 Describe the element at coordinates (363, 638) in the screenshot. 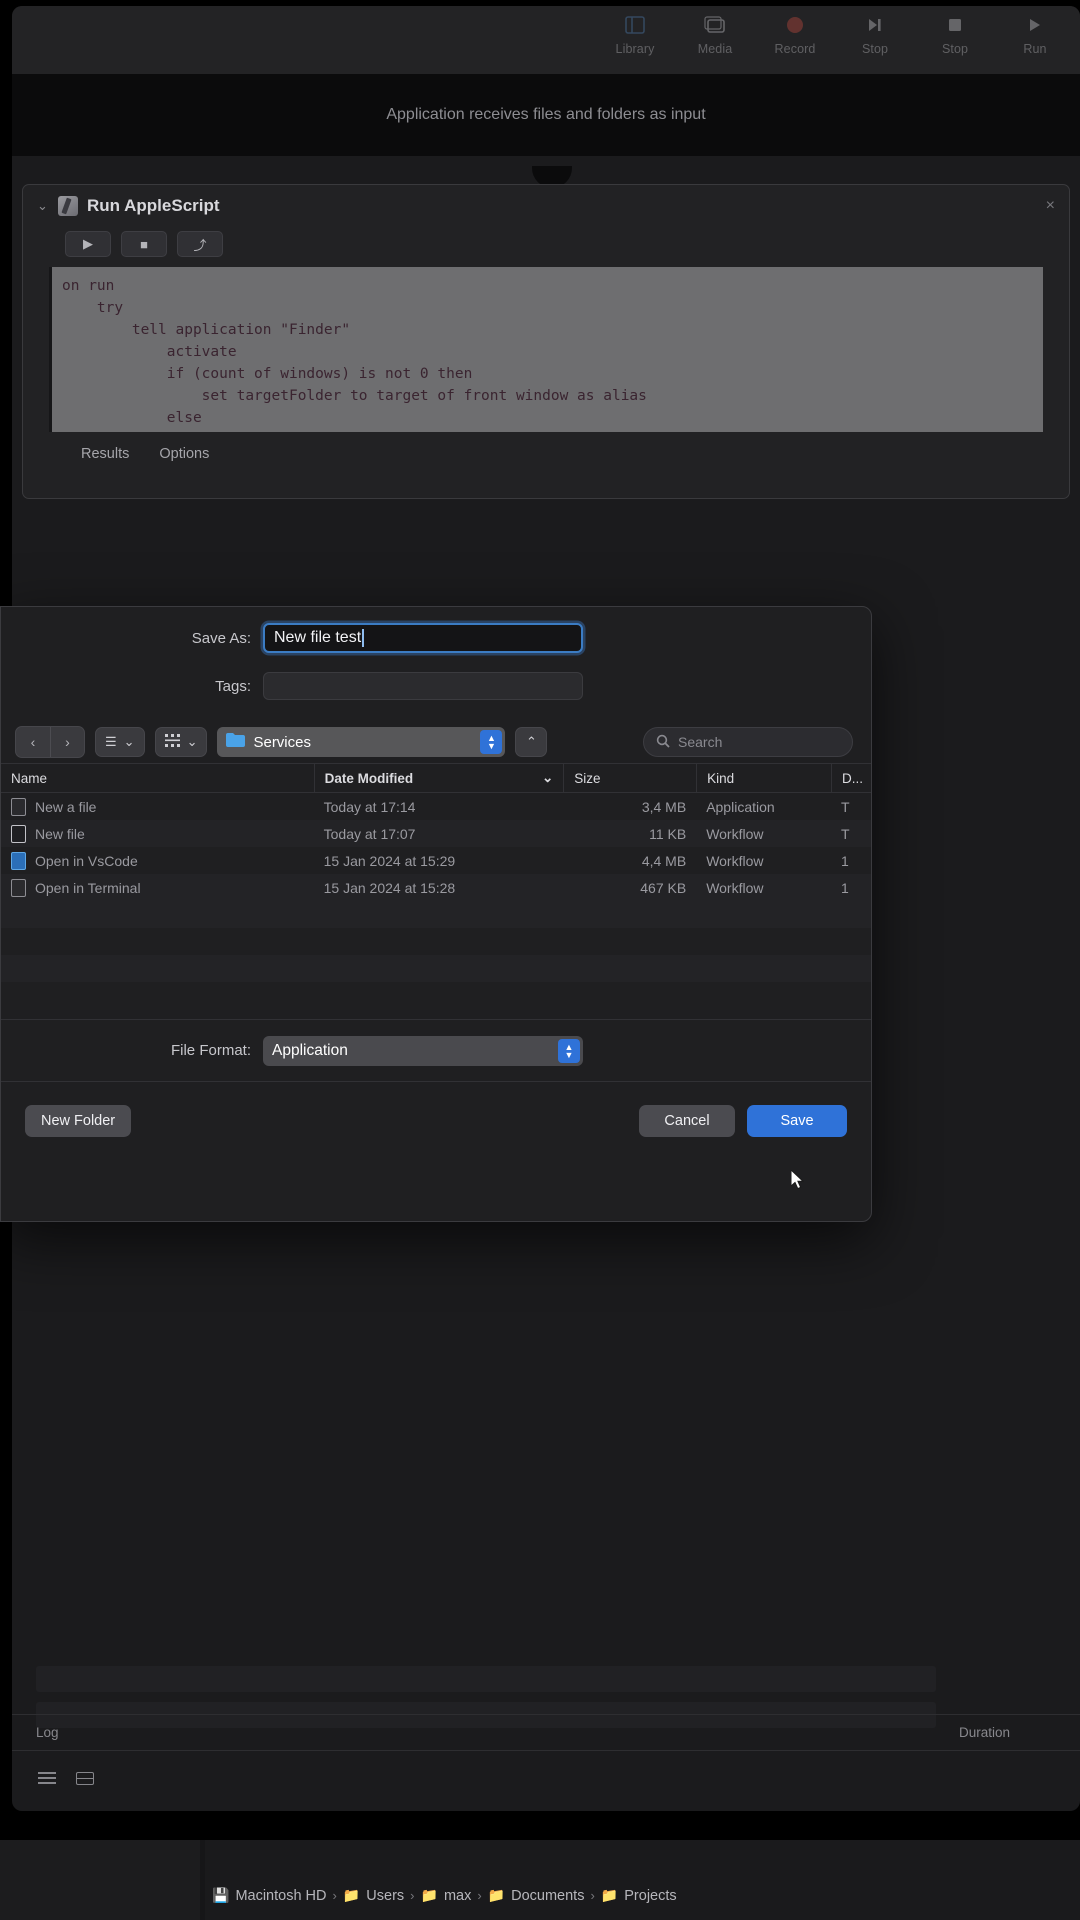

I see `text-caret` at that location.